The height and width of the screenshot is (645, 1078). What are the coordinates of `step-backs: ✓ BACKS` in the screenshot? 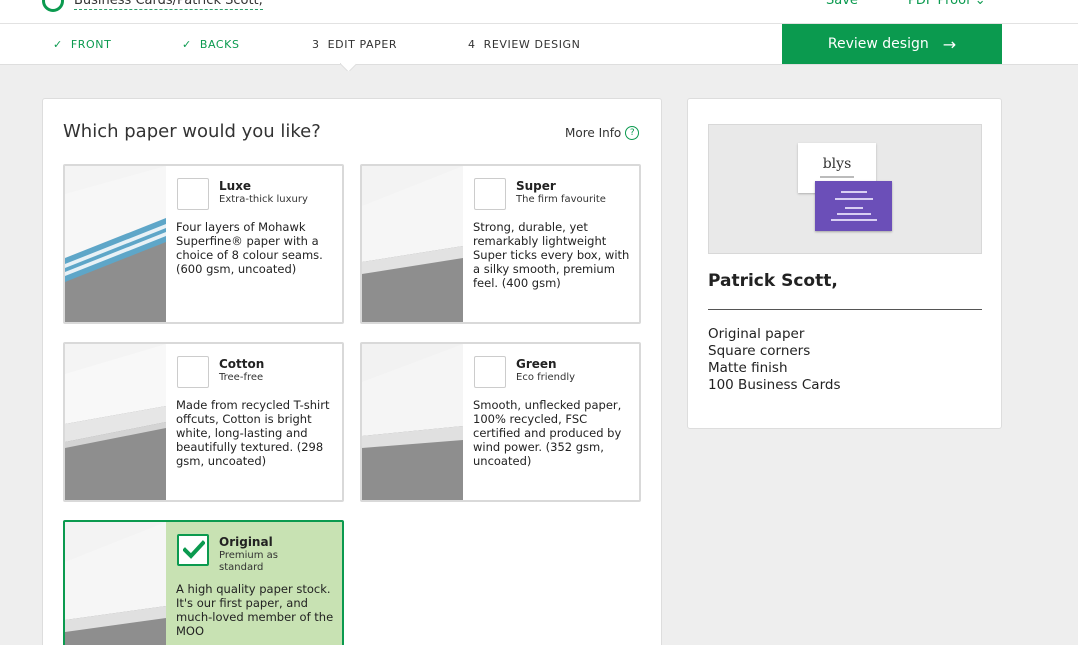 It's located at (211, 44).